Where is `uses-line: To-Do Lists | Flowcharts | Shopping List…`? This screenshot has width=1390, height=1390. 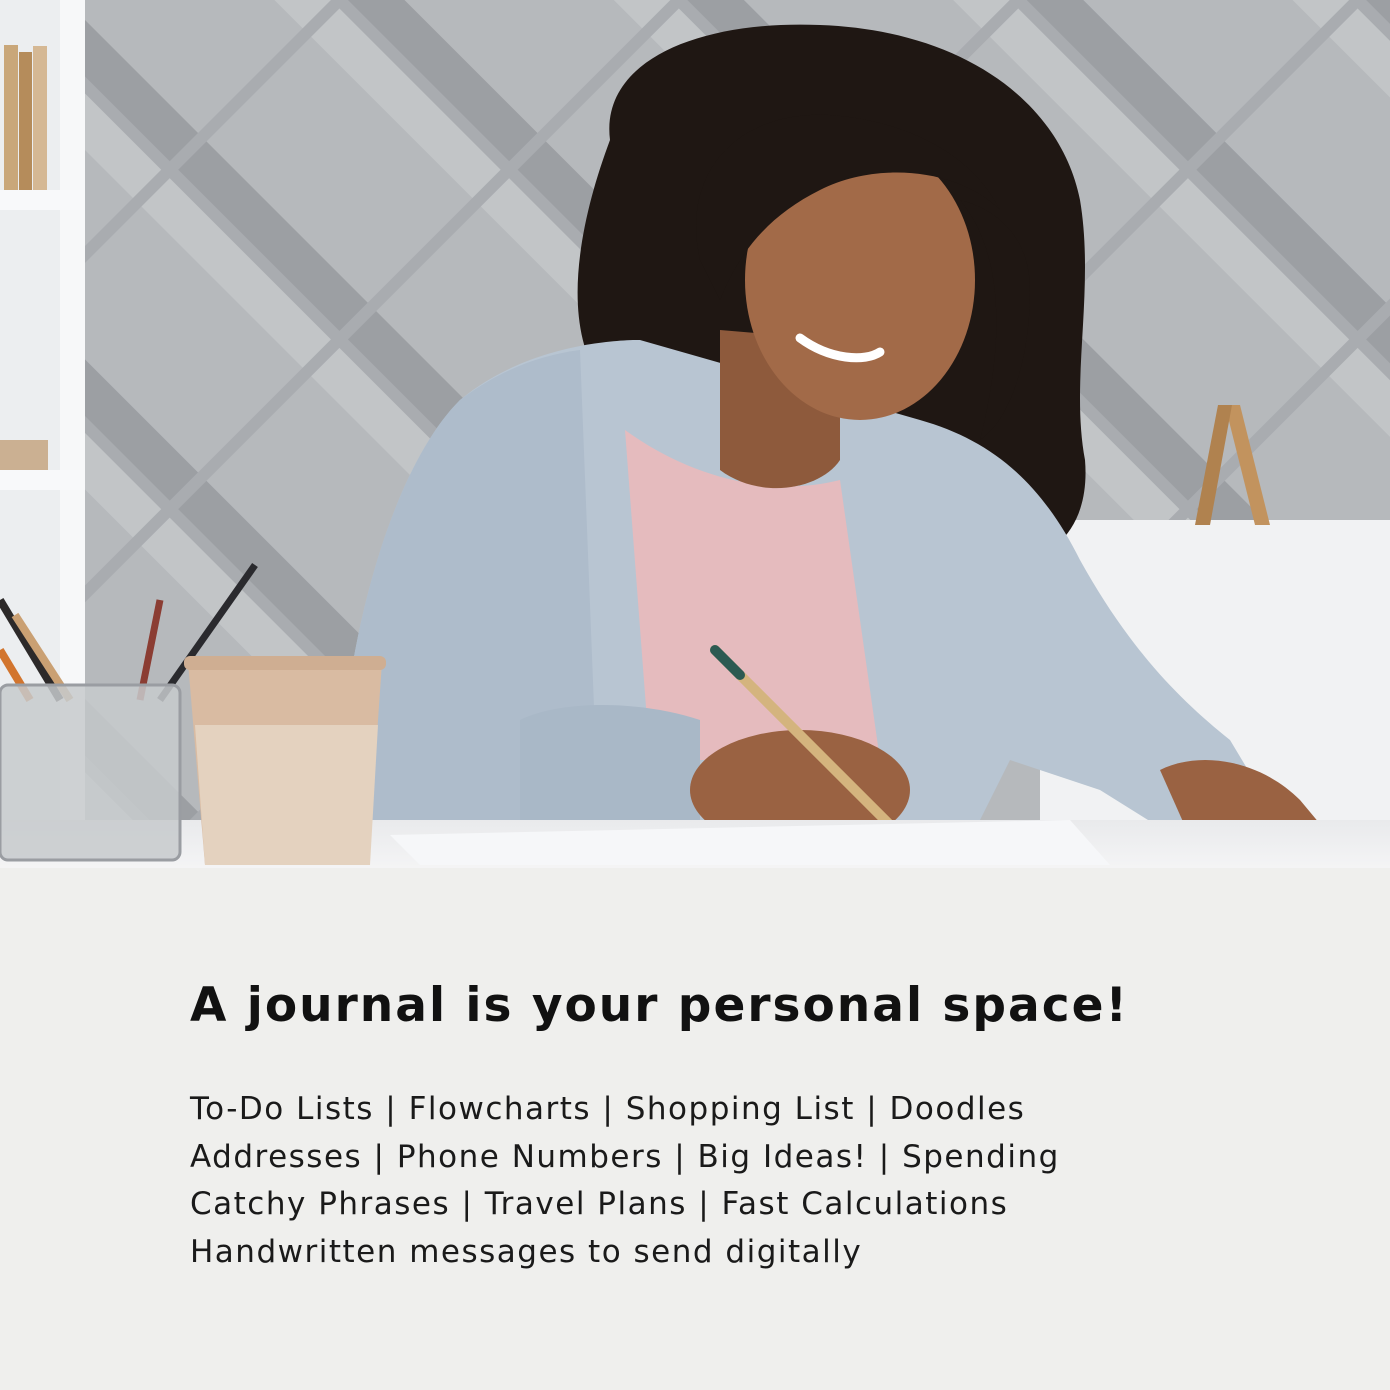 uses-line: To-Do Lists | Flowcharts | Shopping List… is located at coordinates (608, 1109).